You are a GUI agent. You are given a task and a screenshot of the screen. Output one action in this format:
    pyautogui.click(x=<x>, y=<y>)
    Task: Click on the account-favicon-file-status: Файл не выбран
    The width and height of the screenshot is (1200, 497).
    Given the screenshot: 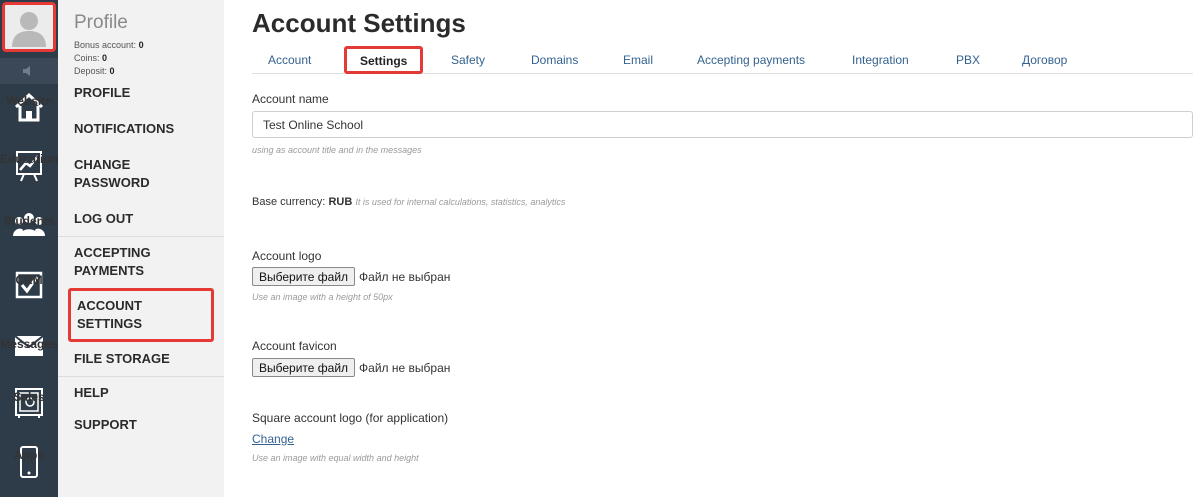 What is the action you would take?
    pyautogui.click(x=405, y=367)
    